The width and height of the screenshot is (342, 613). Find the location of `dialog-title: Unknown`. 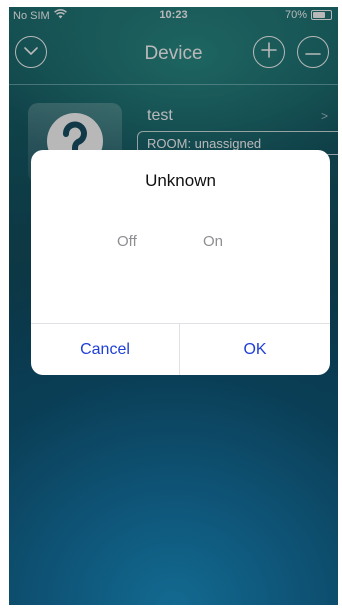

dialog-title: Unknown is located at coordinates (180, 180).